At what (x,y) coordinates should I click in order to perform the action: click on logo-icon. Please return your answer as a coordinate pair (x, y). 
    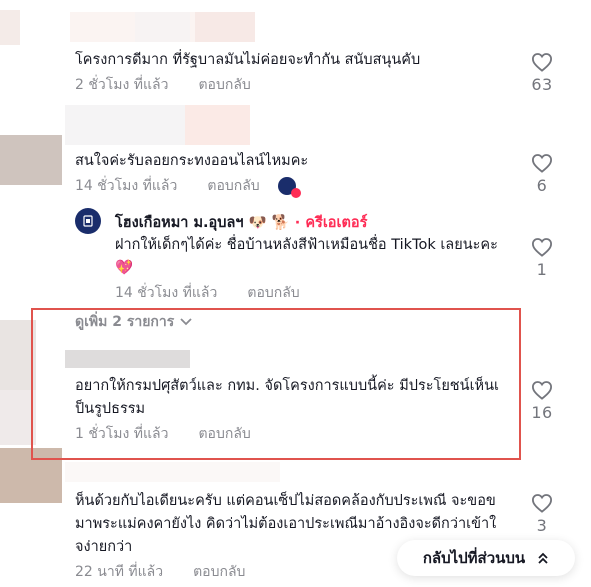
    Looking at the image, I should click on (88, 221).